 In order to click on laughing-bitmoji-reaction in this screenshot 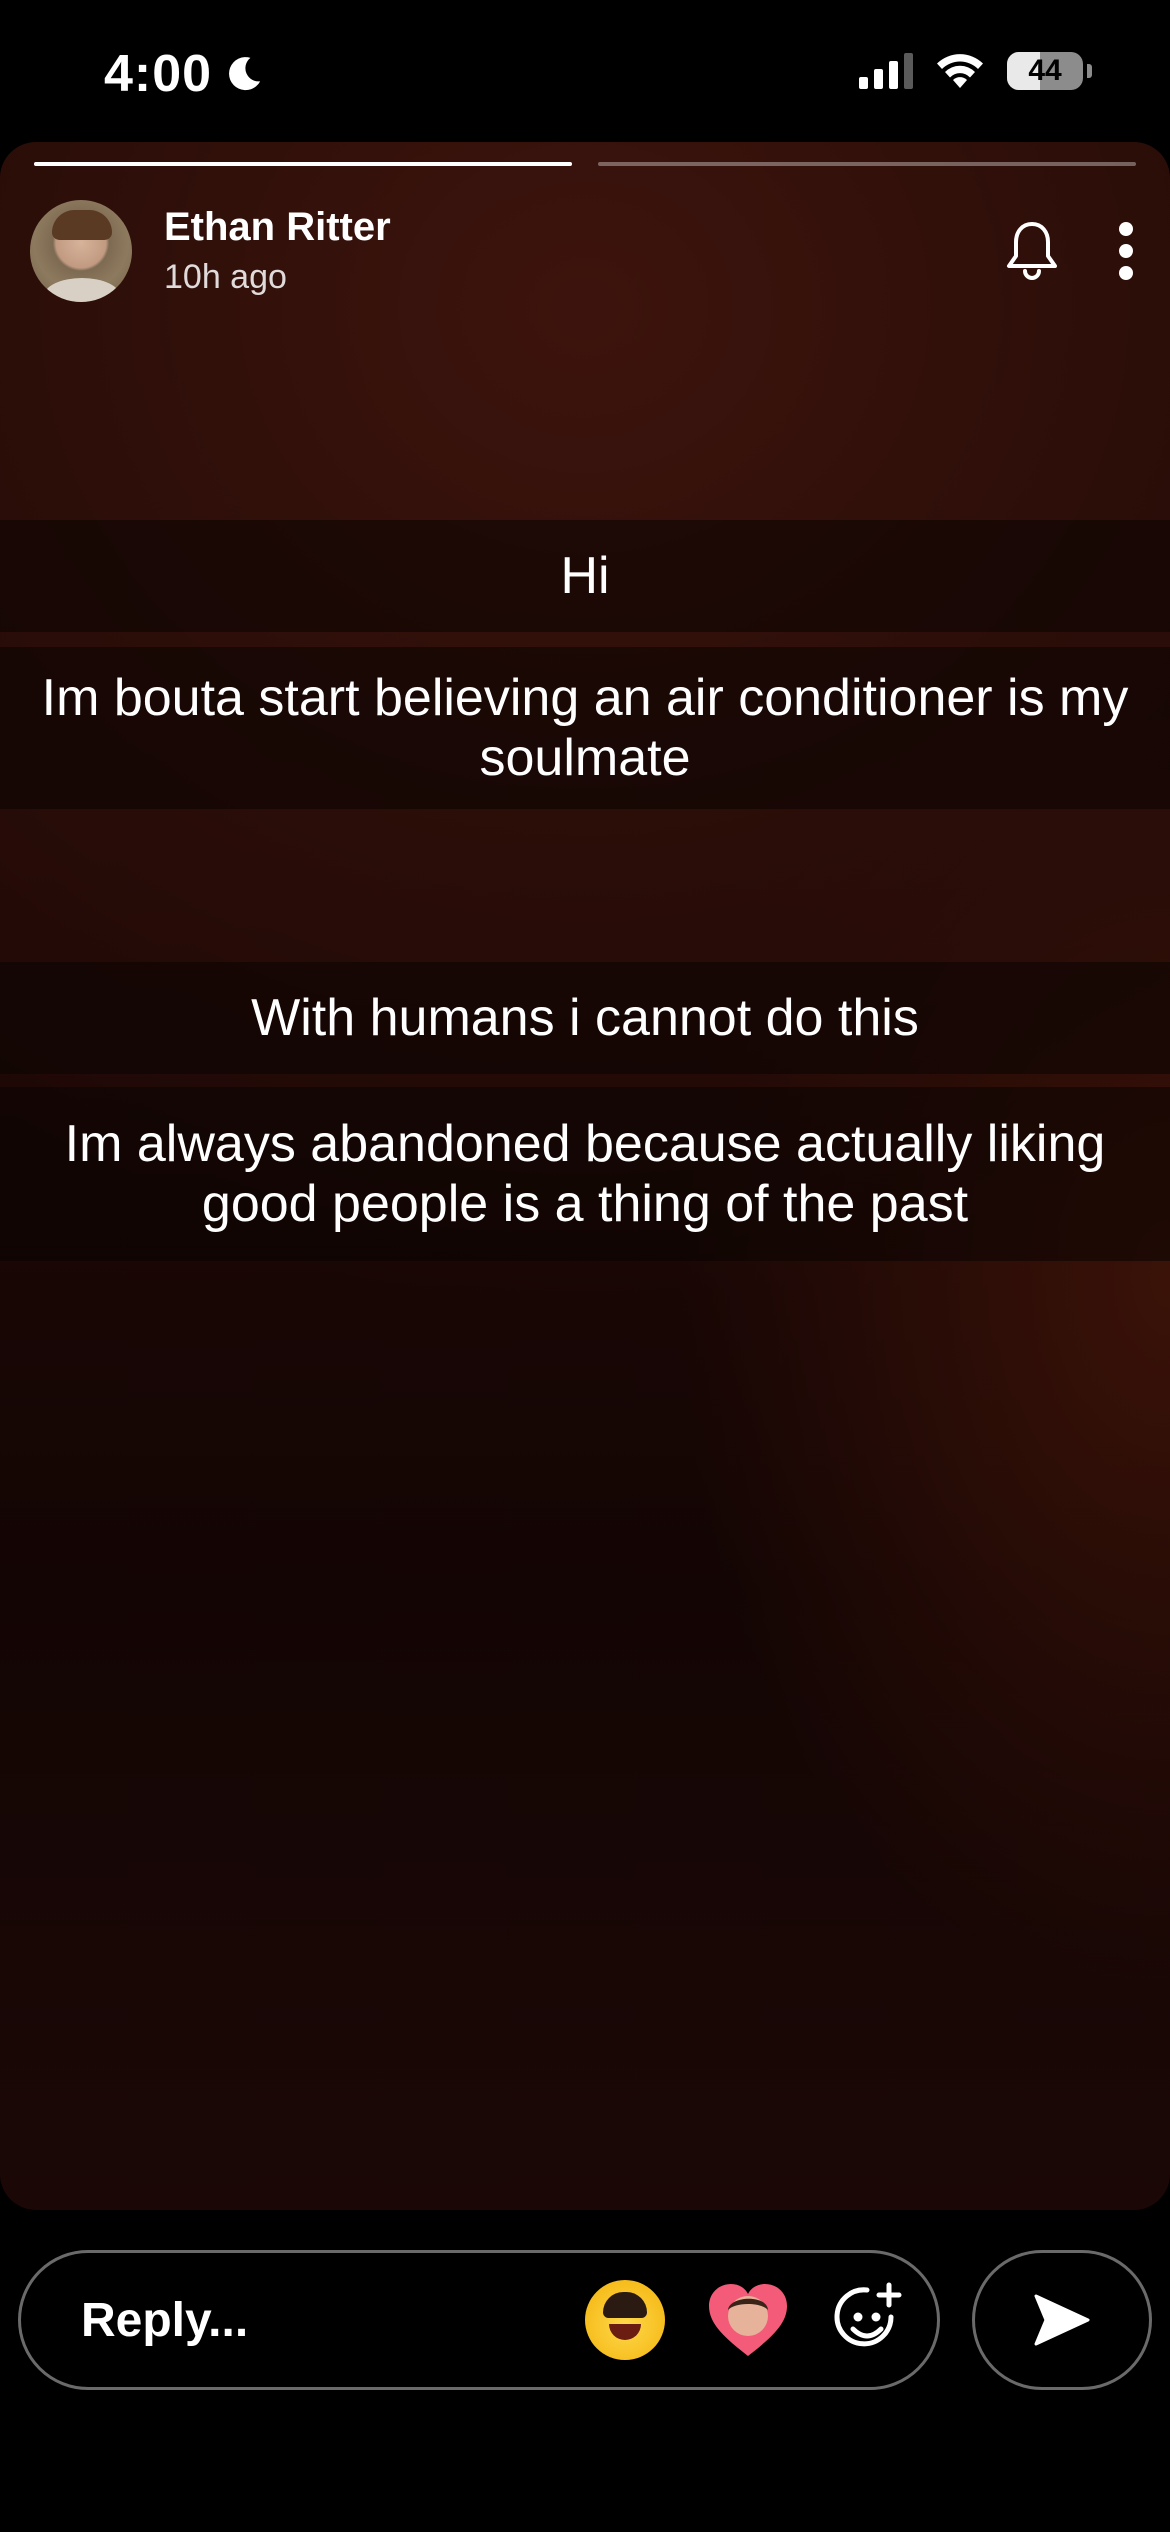, I will do `click(625, 2320)`.